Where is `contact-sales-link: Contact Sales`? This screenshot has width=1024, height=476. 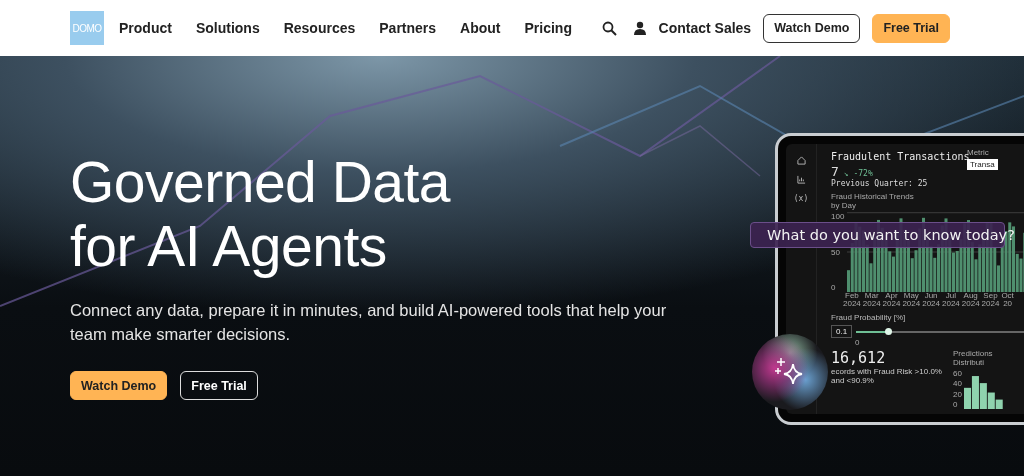 contact-sales-link: Contact Sales is located at coordinates (705, 28).